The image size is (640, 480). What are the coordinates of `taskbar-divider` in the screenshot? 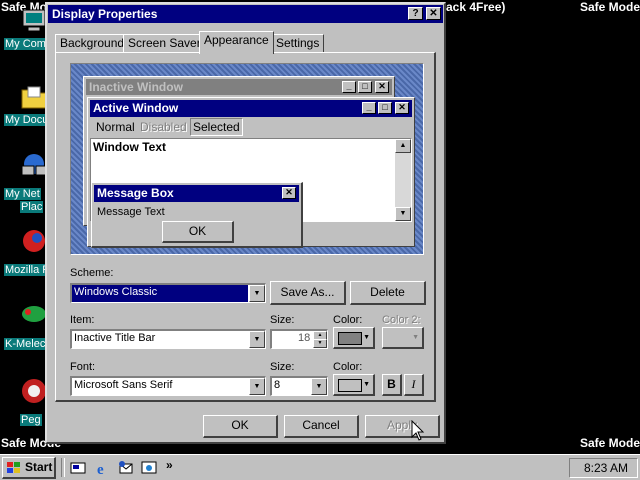 It's located at (63, 467).